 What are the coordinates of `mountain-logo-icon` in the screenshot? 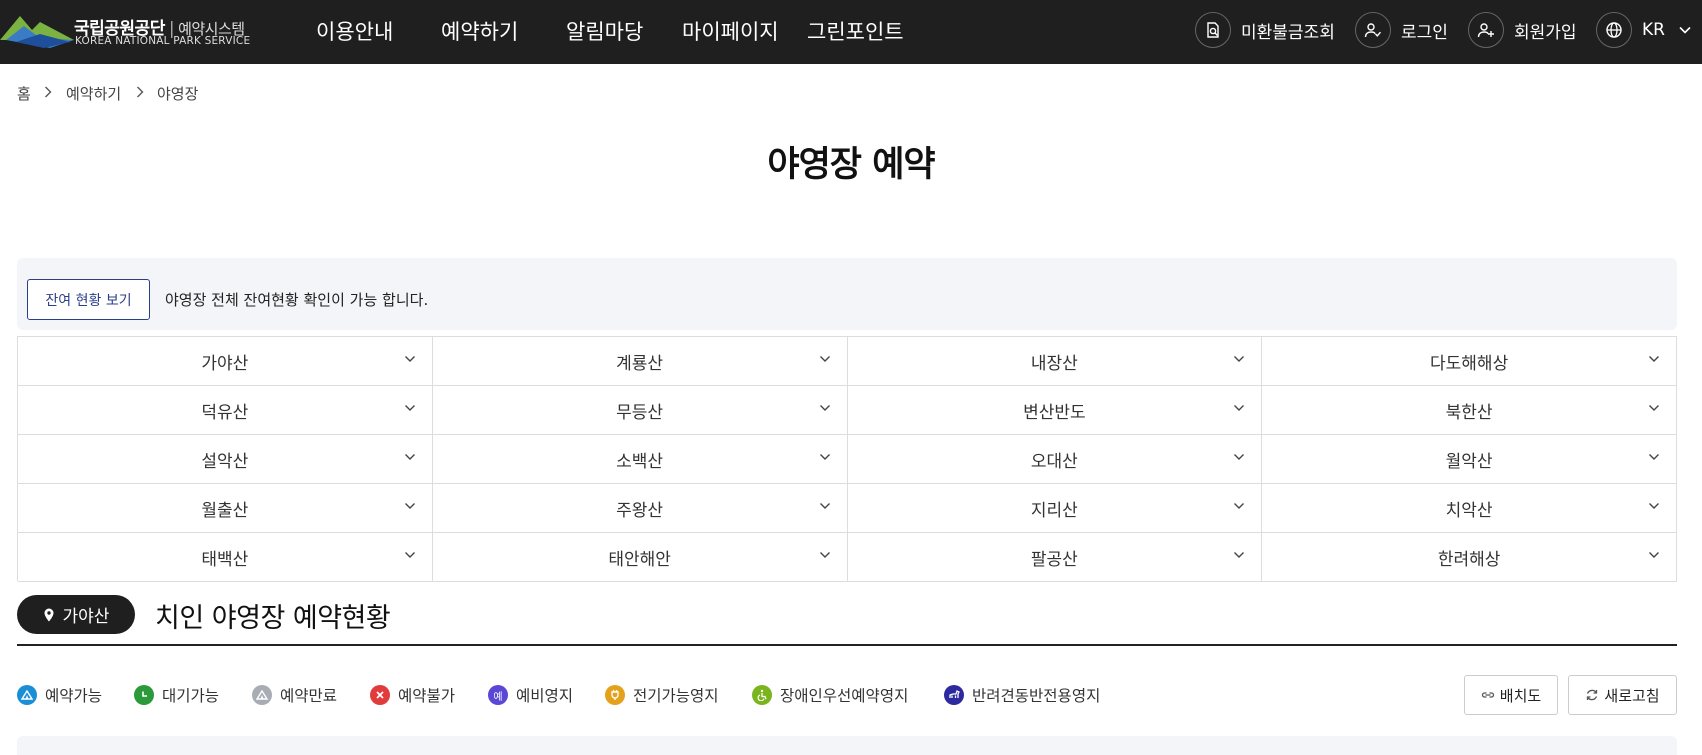 It's located at (37, 32).